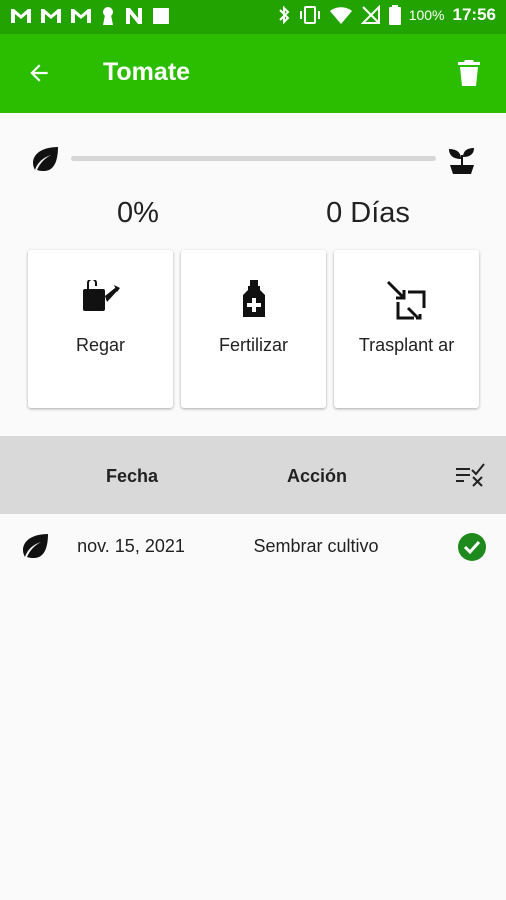 The width and height of the screenshot is (506, 900). Describe the element at coordinates (100, 329) in the screenshot. I see `water-button: Regar` at that location.